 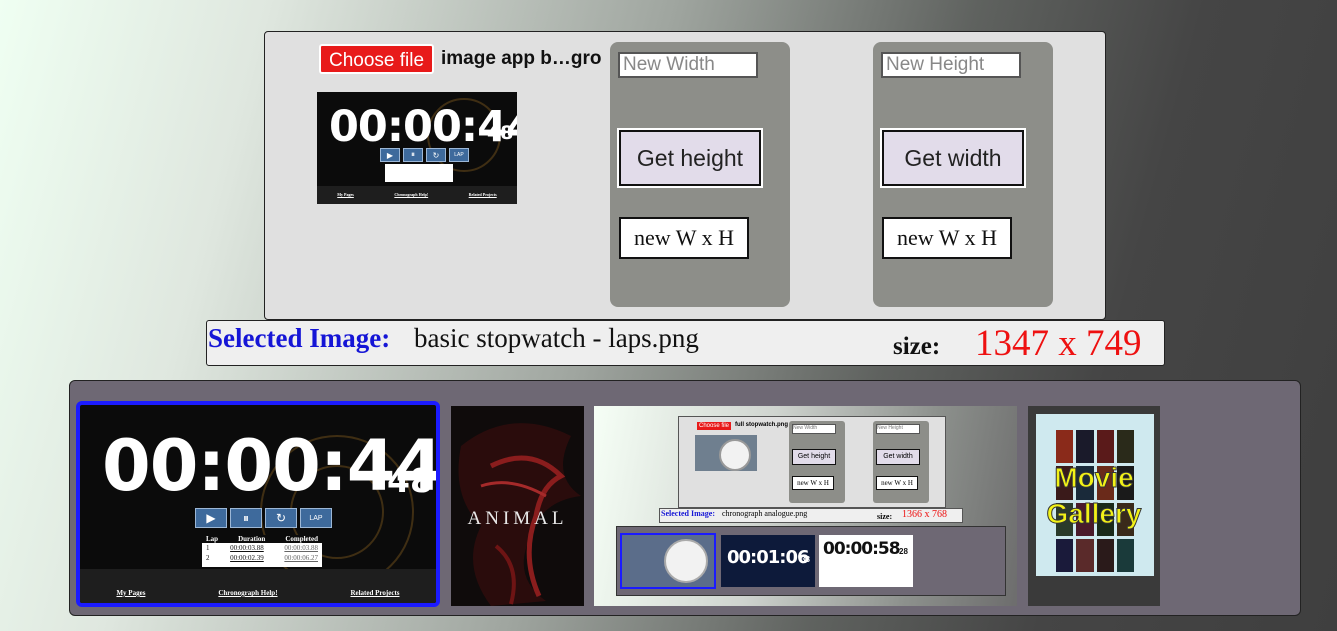 I want to click on new-wxh-output-right: new W x H, so click(x=947, y=238).